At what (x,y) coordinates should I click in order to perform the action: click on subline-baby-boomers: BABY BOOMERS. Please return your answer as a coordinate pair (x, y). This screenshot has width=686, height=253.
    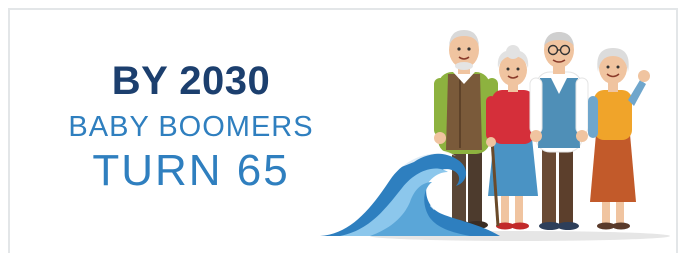
    Looking at the image, I should click on (191, 127).